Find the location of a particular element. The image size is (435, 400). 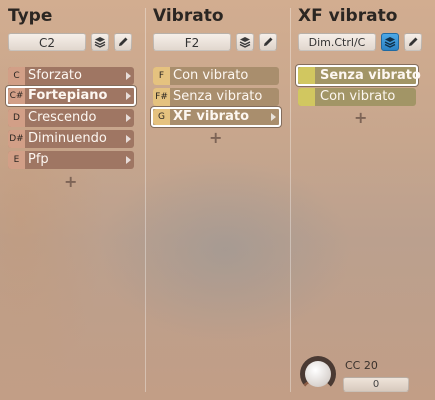

type-item-crescendo: D Crescendo is located at coordinates (71, 118).